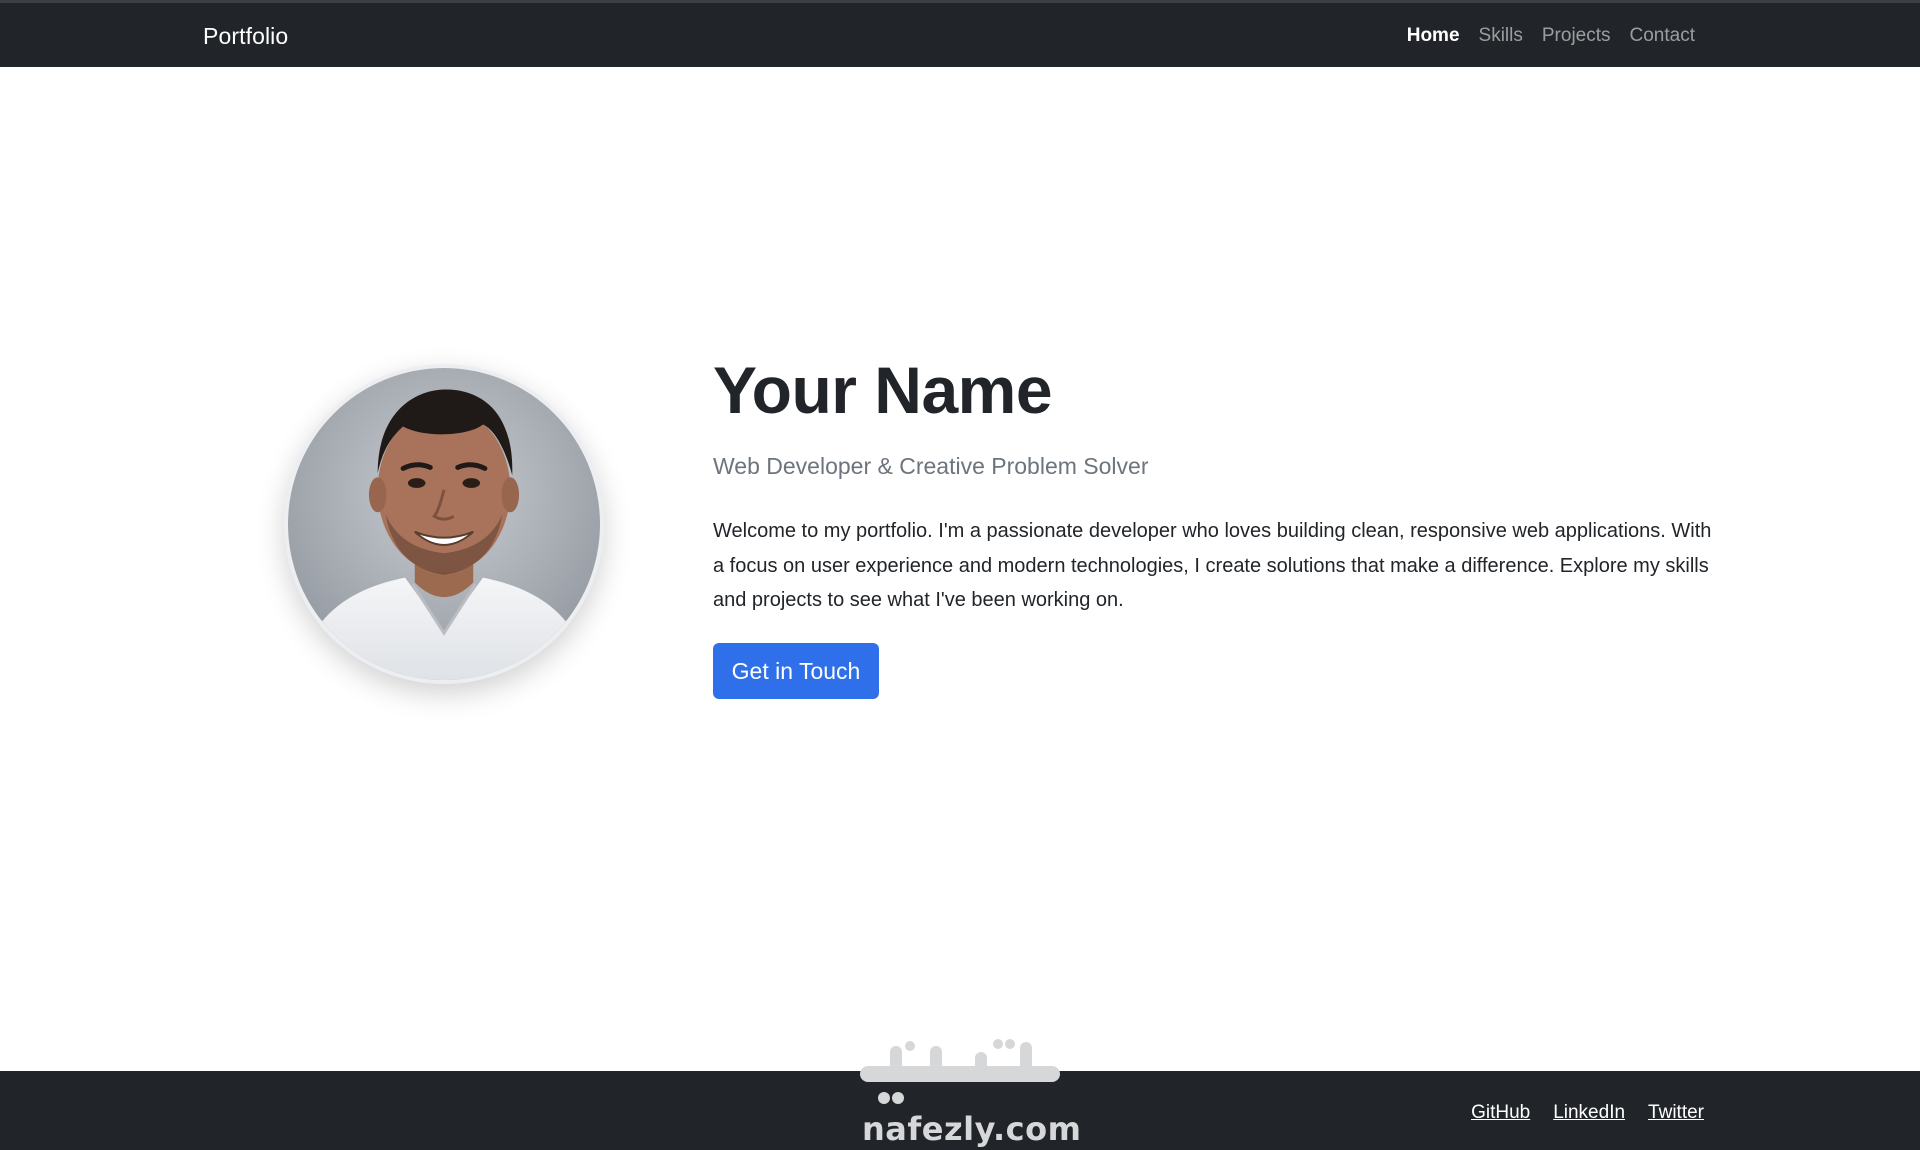 The width and height of the screenshot is (1920, 1150). I want to click on profile-avatar, so click(444, 524).